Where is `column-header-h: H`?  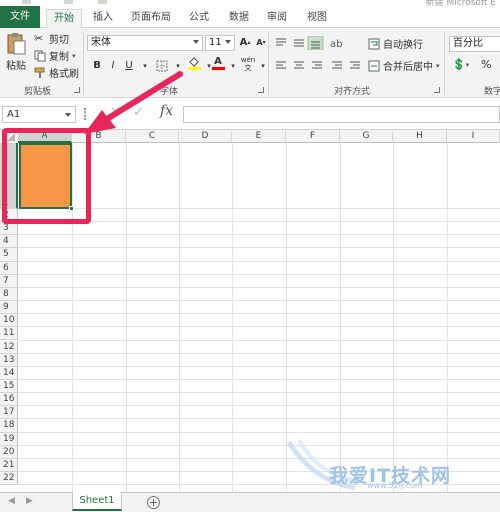
column-header-h: H is located at coordinates (420, 136).